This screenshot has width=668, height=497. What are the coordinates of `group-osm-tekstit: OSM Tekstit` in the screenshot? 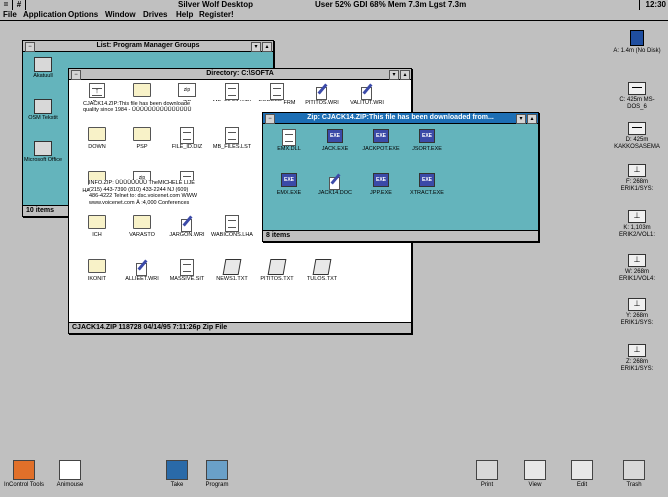 It's located at (43, 110).